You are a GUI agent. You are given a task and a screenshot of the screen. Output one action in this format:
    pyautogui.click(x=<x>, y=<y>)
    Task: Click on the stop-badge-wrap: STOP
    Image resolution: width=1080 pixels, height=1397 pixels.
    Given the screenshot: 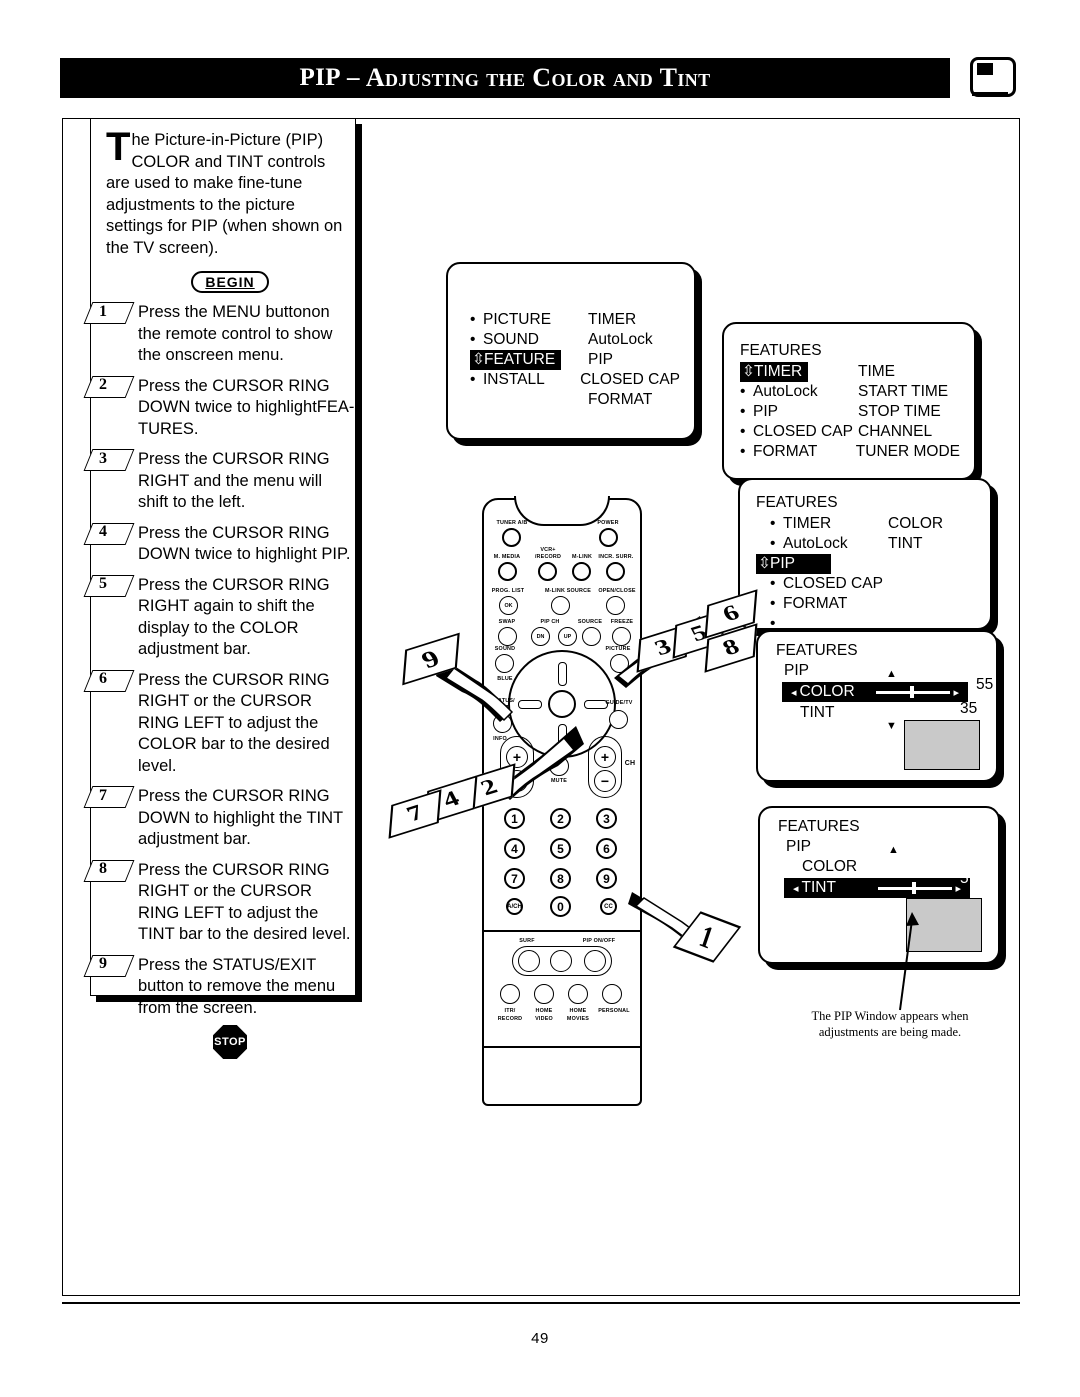 What is the action you would take?
    pyautogui.click(x=230, y=1042)
    